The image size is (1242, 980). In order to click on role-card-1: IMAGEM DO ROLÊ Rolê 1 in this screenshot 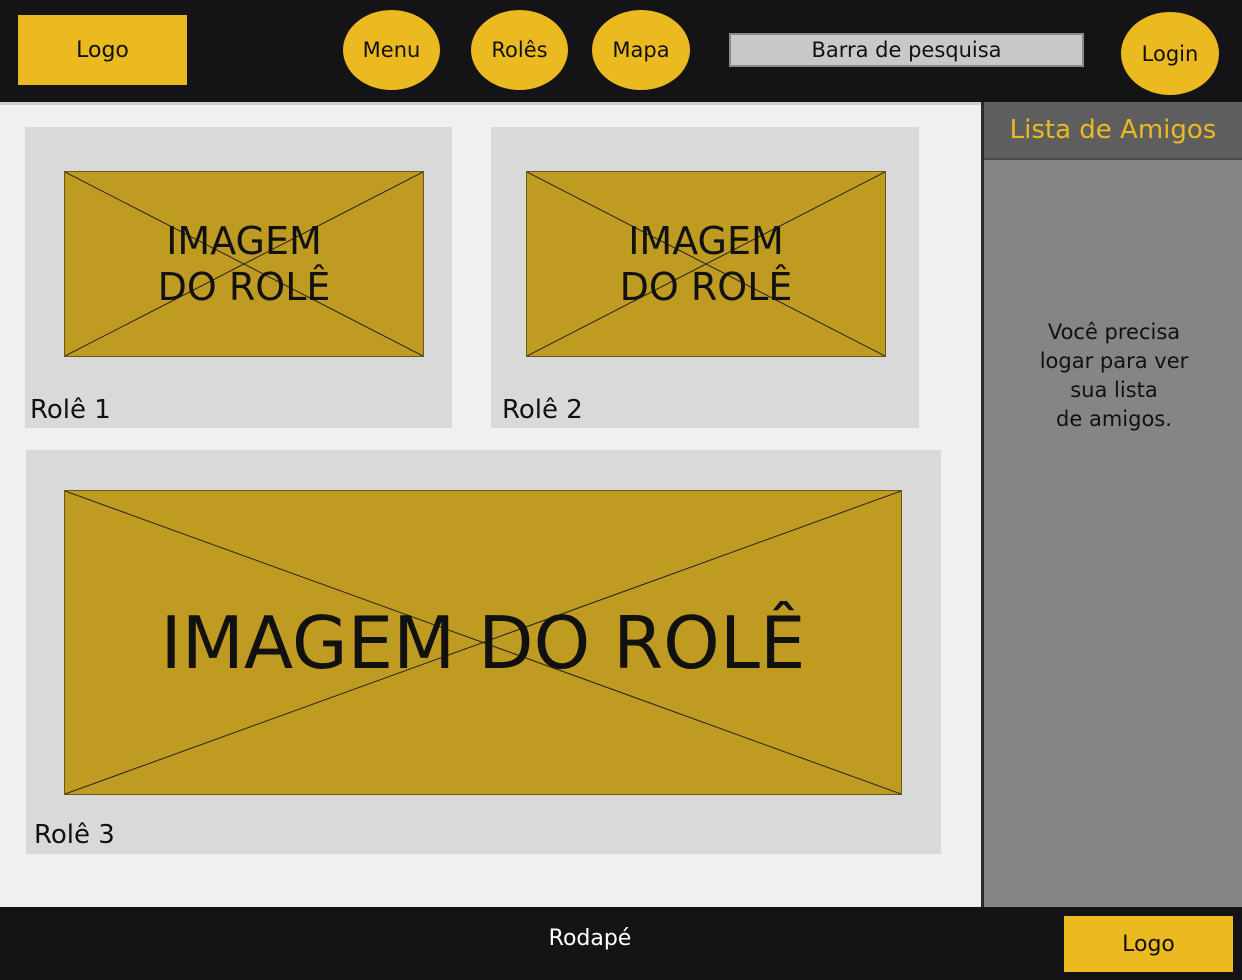, I will do `click(238, 277)`.